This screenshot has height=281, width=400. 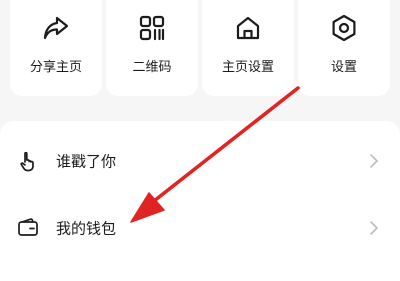 I want to click on qr-code-label: 二维码, so click(x=152, y=67).